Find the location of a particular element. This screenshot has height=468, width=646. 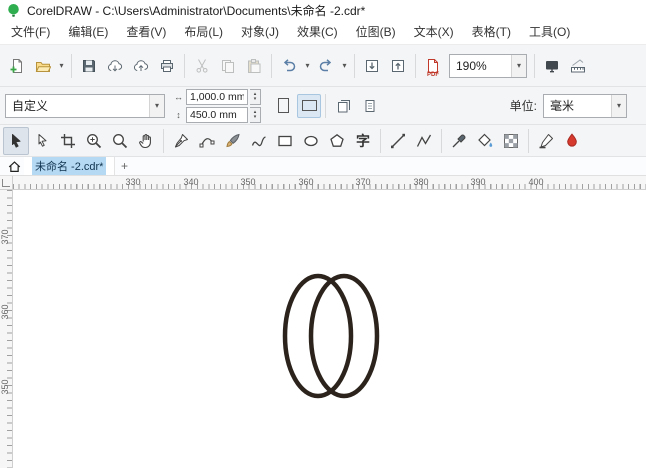

undo-button is located at coordinates (289, 66).